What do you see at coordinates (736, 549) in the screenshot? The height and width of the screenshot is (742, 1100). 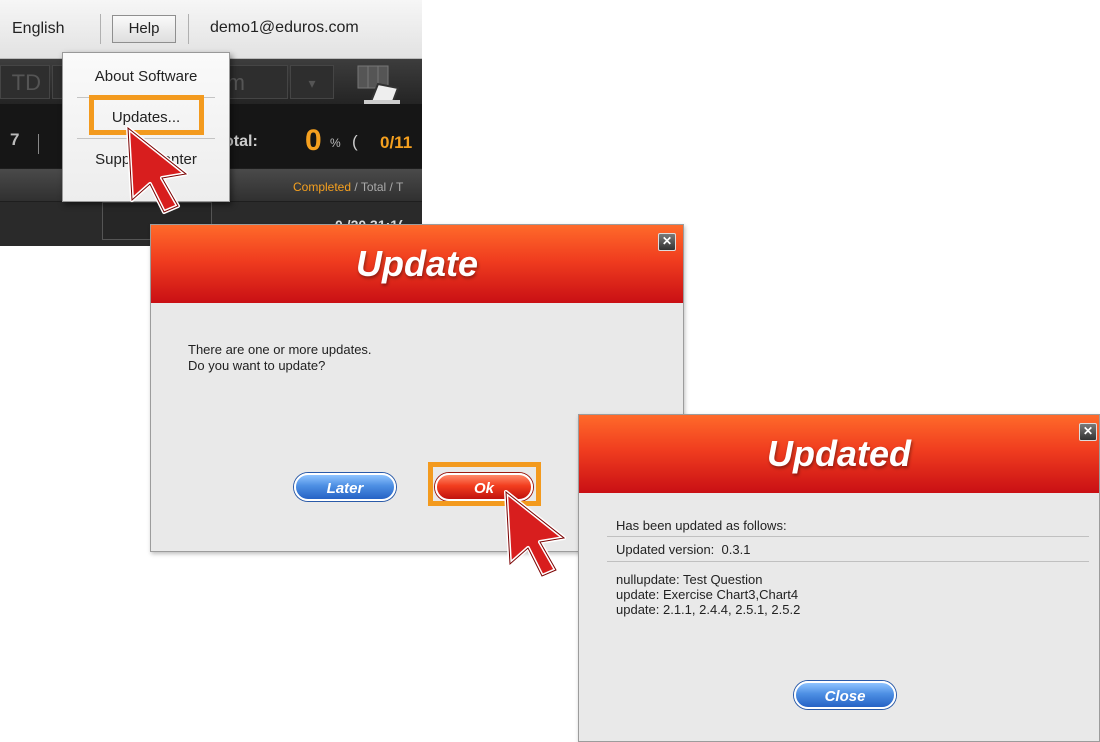 I see `version-value: 0.3.1` at bounding box center [736, 549].